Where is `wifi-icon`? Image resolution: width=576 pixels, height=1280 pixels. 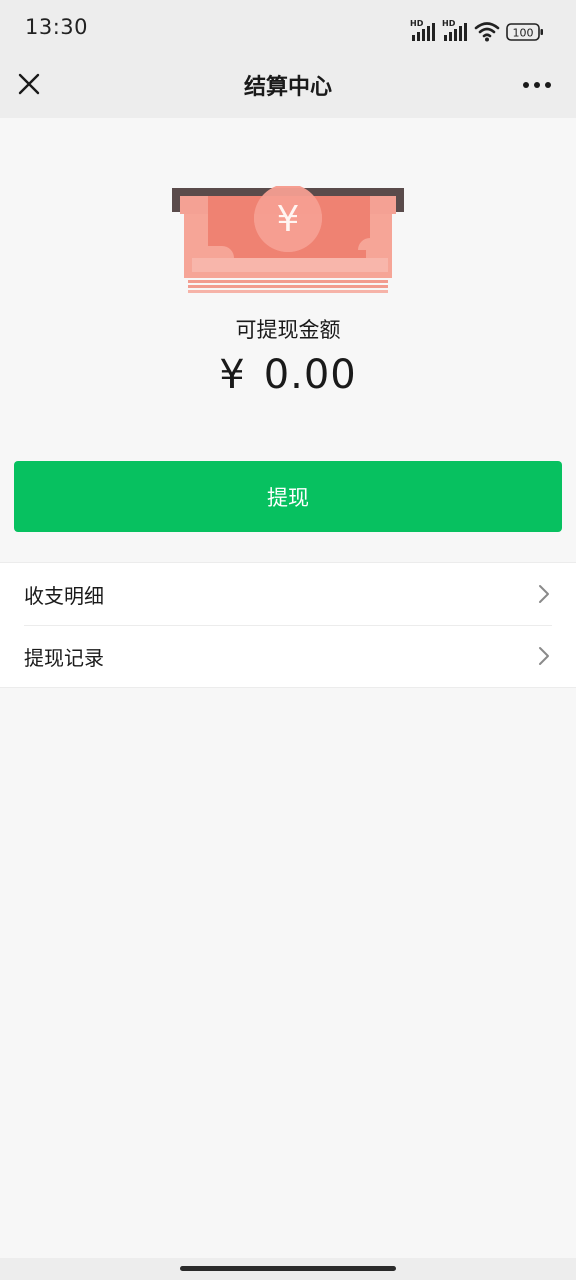
wifi-icon is located at coordinates (487, 32).